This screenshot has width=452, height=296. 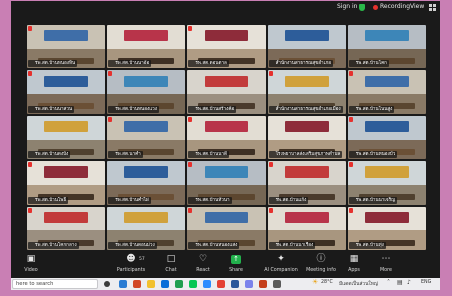 What do you see at coordinates (146, 183) in the screenshot?
I see `participant-tile: รพ.สต.บ้านคำไผ่` at bounding box center [146, 183].